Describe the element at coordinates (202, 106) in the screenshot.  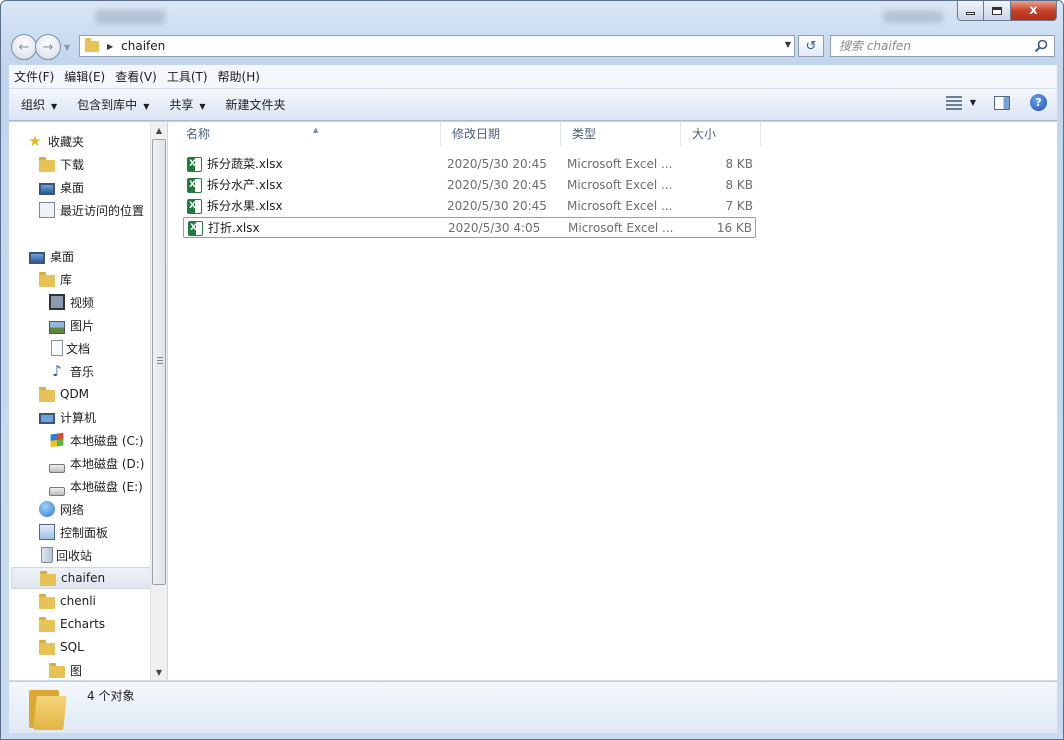
I see `chevron-down-icon: ▼` at that location.